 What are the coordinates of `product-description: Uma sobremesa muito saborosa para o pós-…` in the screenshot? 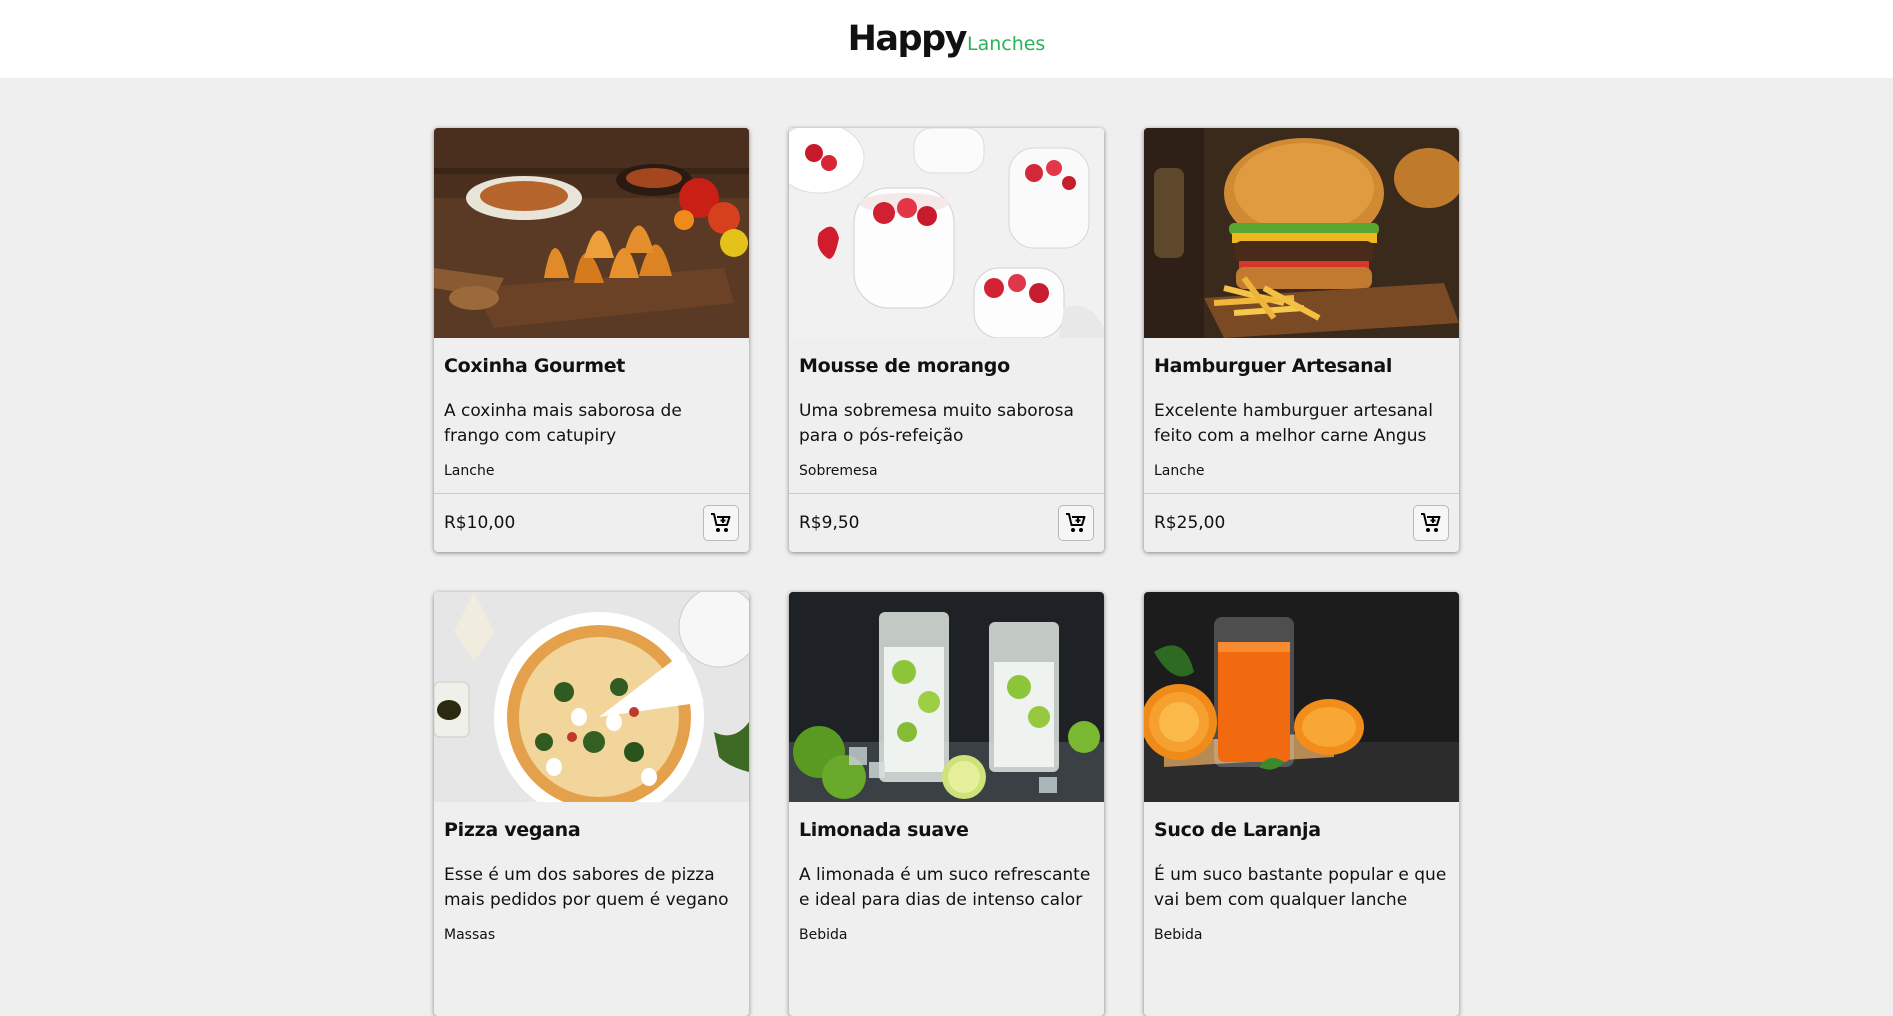 It's located at (936, 423).